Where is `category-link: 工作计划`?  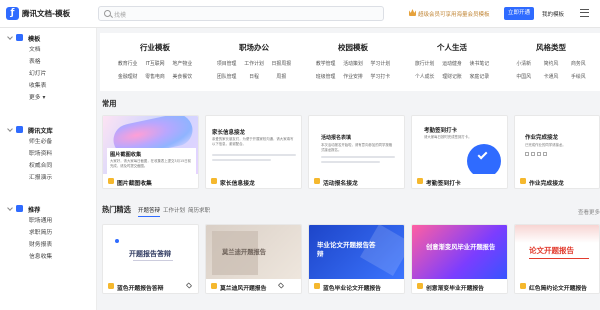
category-link: 工作计划 is located at coordinates (253, 63).